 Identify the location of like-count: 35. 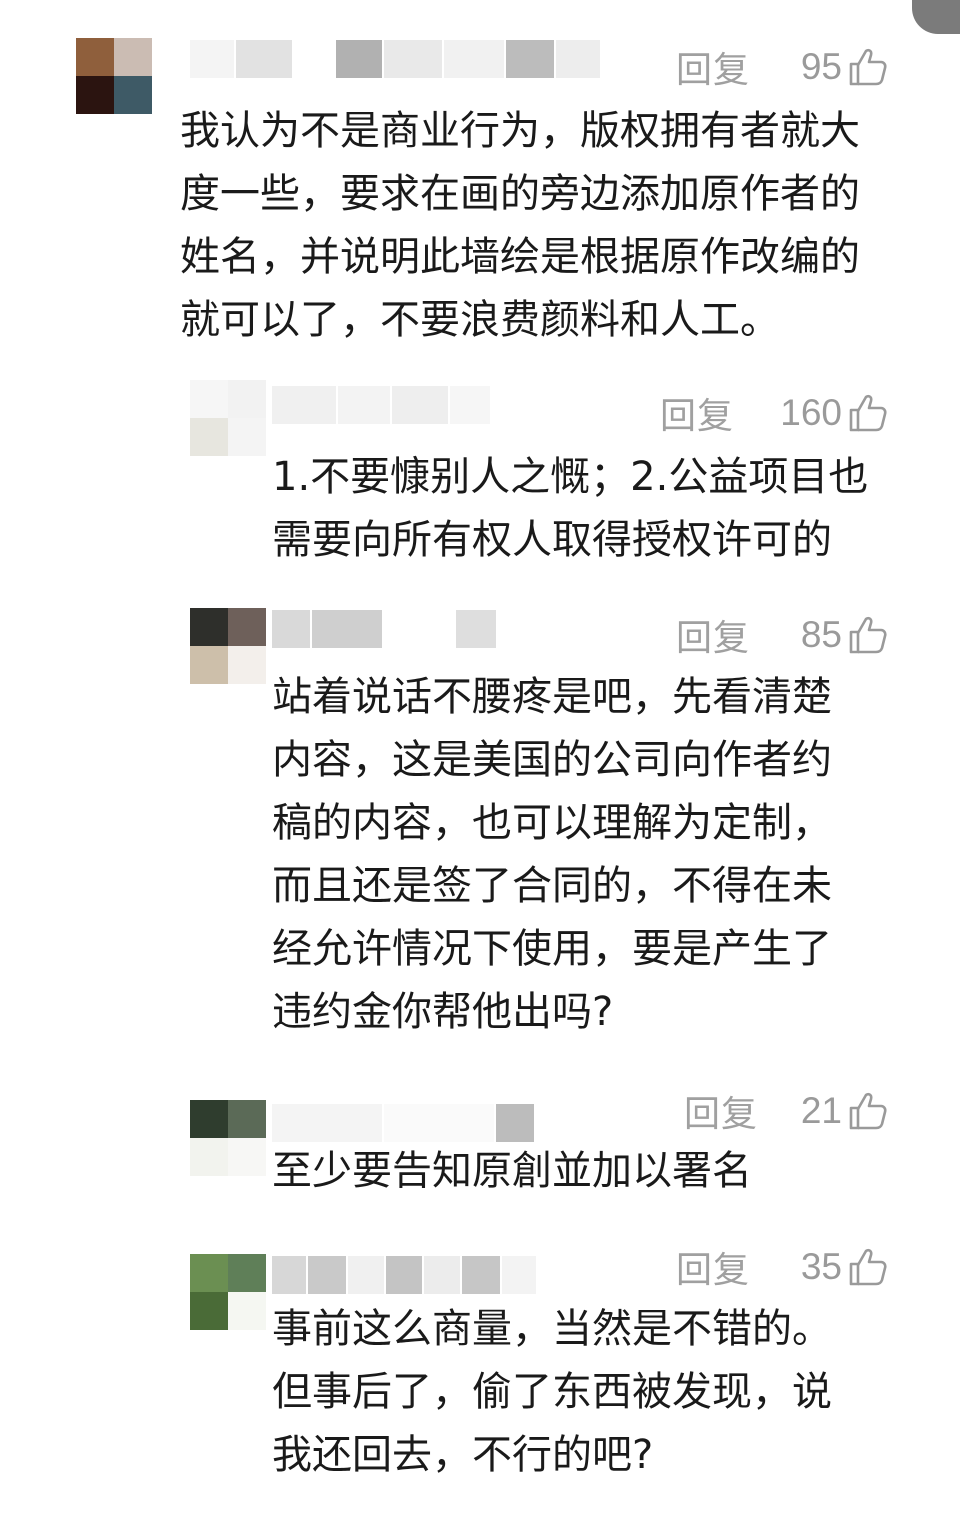
(821, 1266).